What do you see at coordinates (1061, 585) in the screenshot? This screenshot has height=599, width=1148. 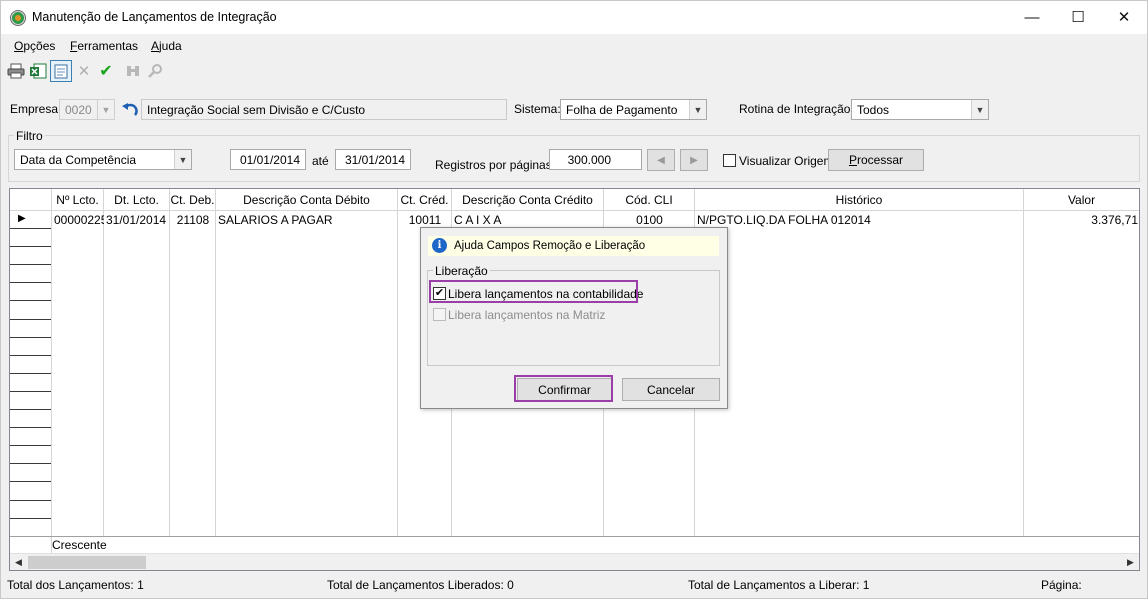 I see `status-pagina: Página:` at bounding box center [1061, 585].